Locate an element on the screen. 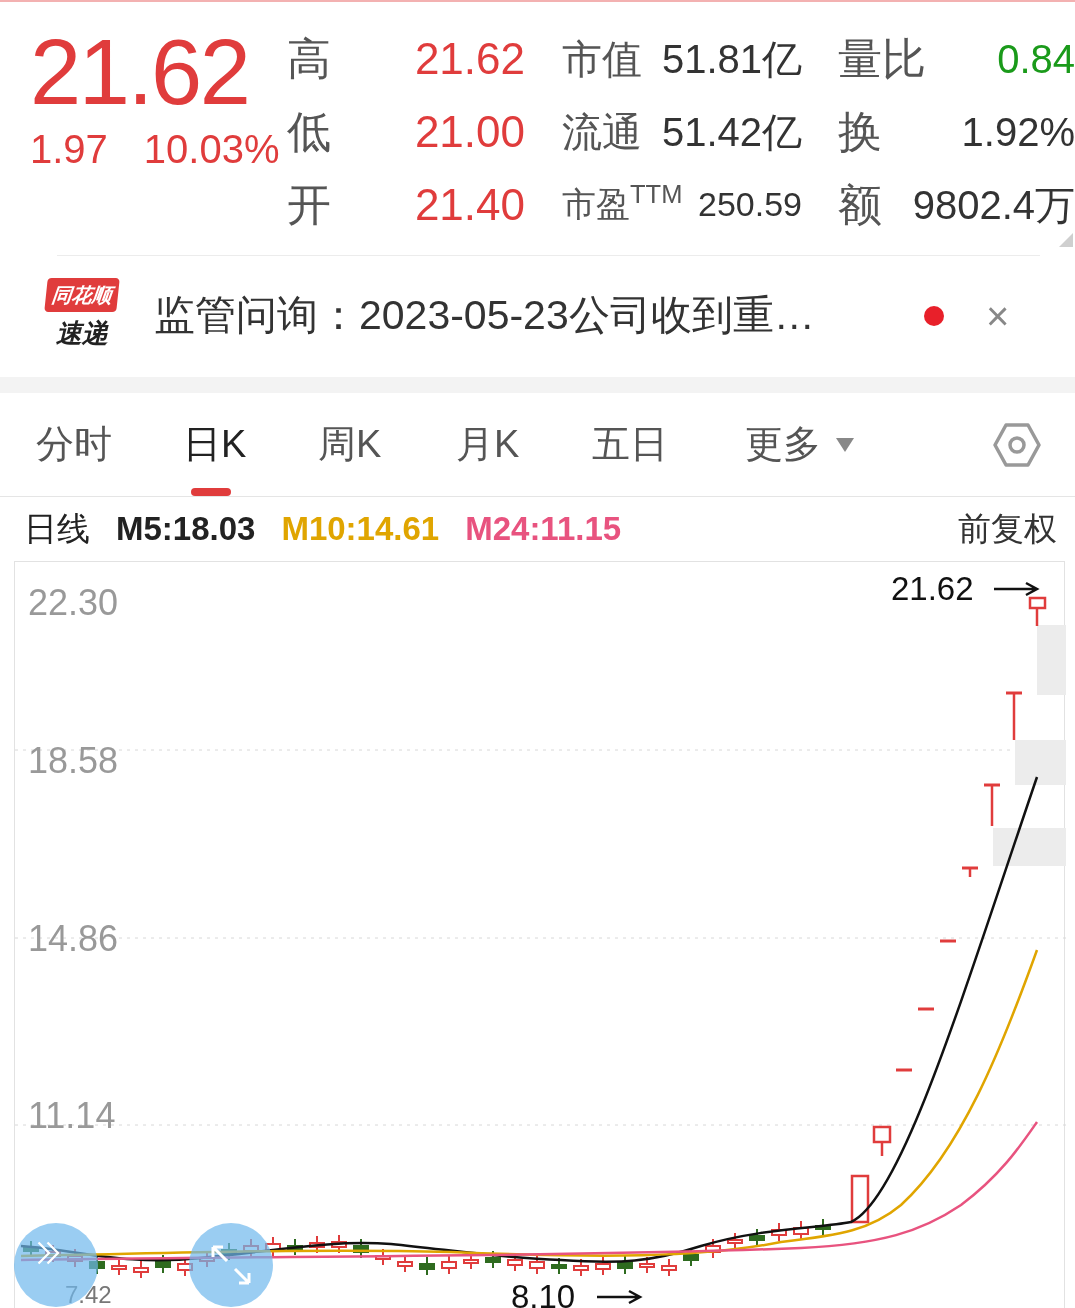  stat-label: 高 is located at coordinates (309, 58).